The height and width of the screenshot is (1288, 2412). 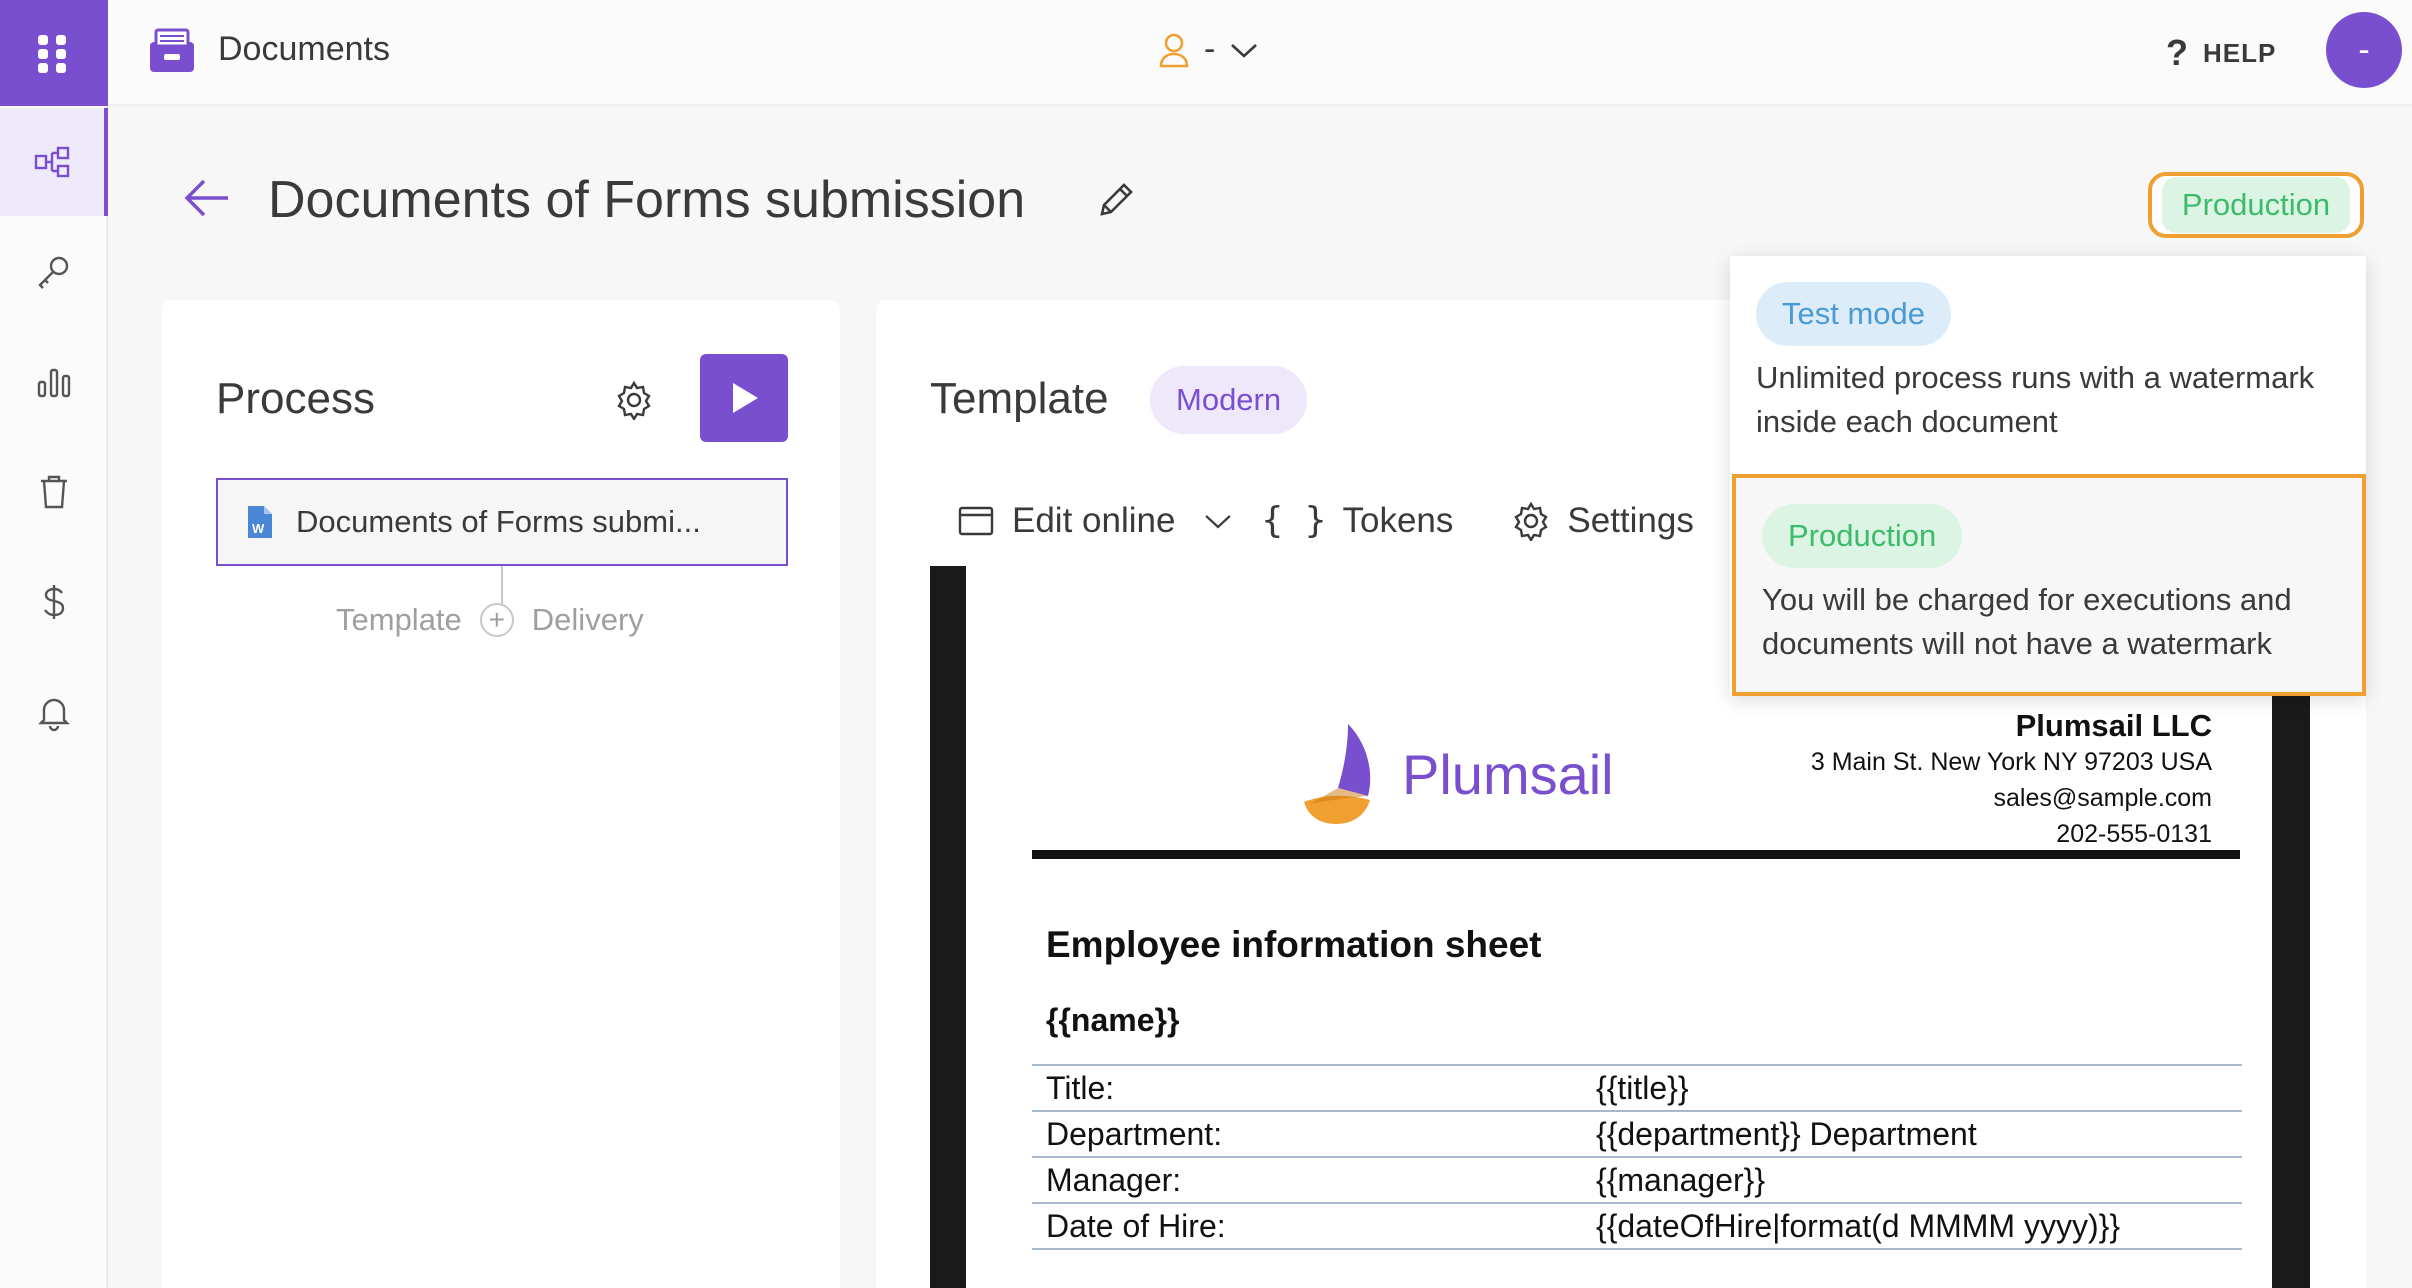 I want to click on step-connector, so click(x=502, y=586).